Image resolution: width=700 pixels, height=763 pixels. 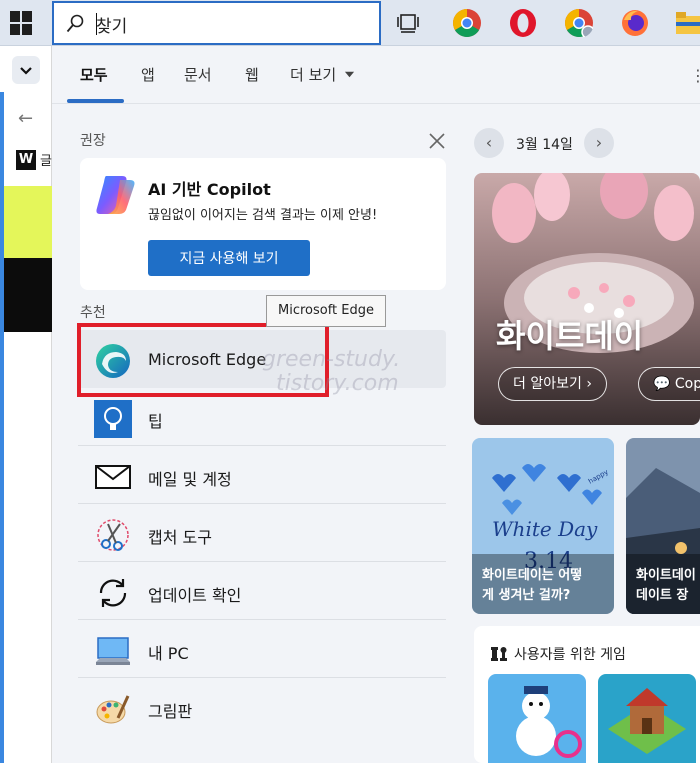 What do you see at coordinates (545, 529) in the screenshot?
I see `card-art-text: White Day` at bounding box center [545, 529].